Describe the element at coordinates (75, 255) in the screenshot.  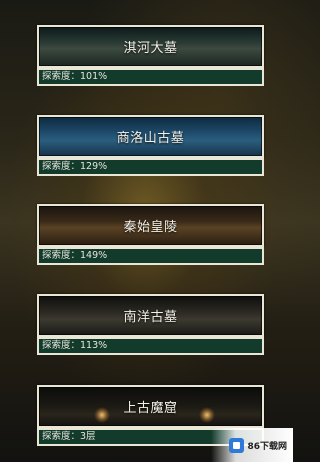
I see `level-progress-text-3: 探索度：149%` at that location.